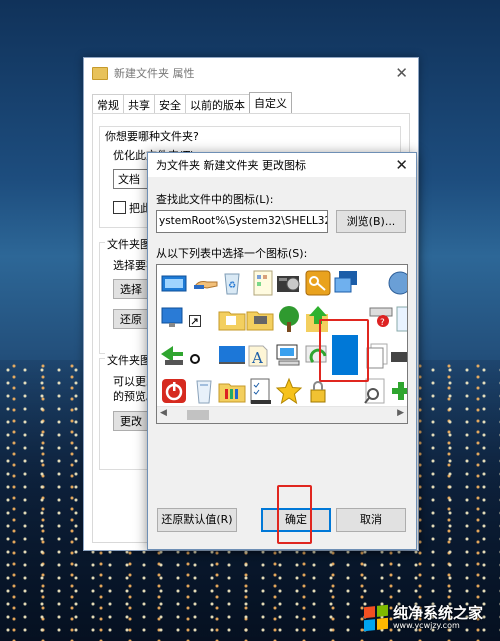 The height and width of the screenshot is (641, 500). What do you see at coordinates (438, 613) in the screenshot?
I see `watermark-title: 纯净系统之家` at bounding box center [438, 613].